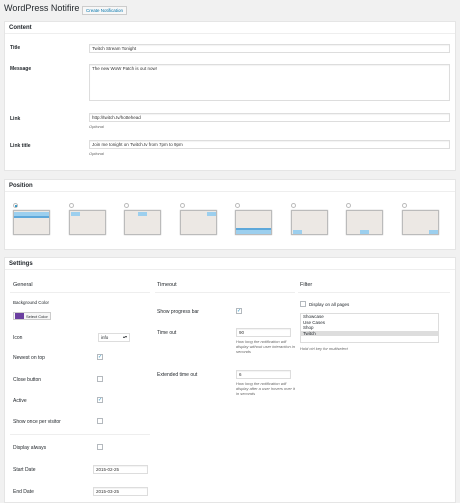 The width and height of the screenshot is (460, 503). What do you see at coordinates (348, 205) in the screenshot?
I see `position-radio-bottom-center` at bounding box center [348, 205].